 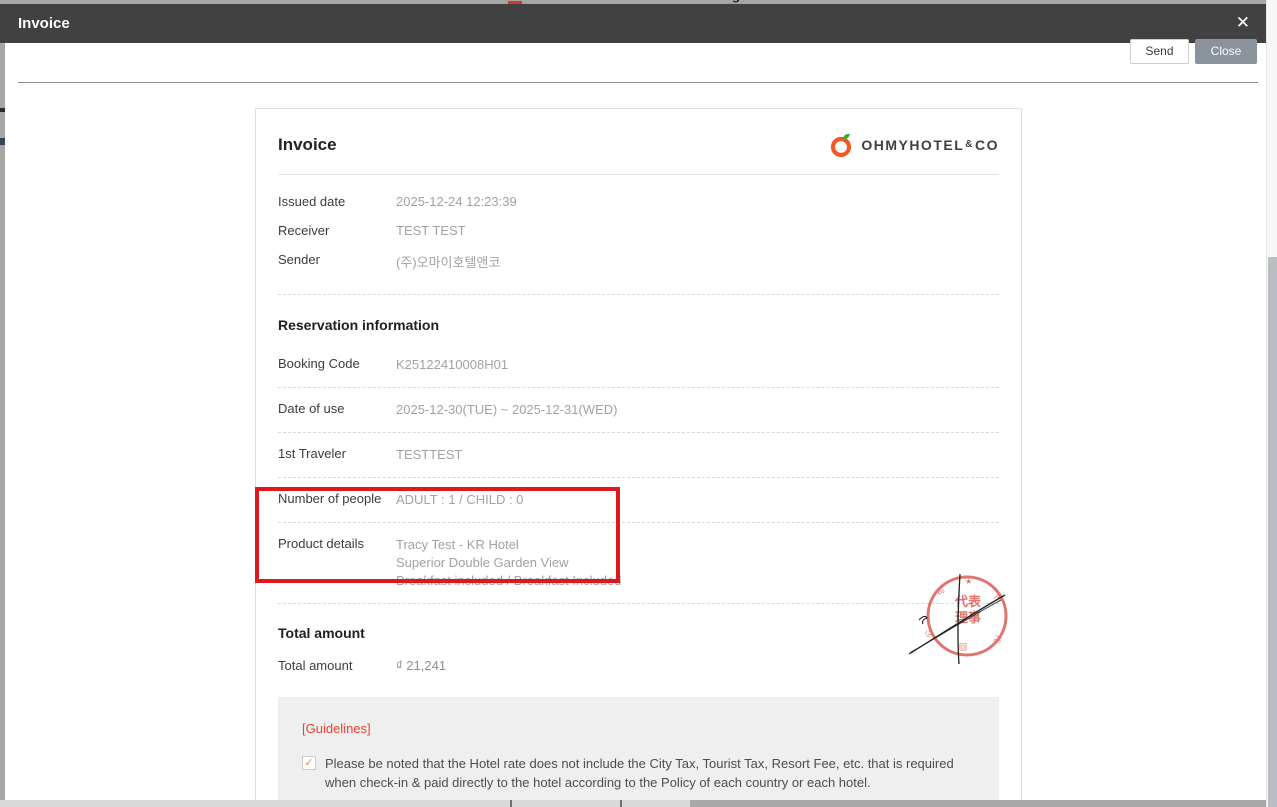 What do you see at coordinates (638, 82) in the screenshot?
I see `toolbar-divider` at bounding box center [638, 82].